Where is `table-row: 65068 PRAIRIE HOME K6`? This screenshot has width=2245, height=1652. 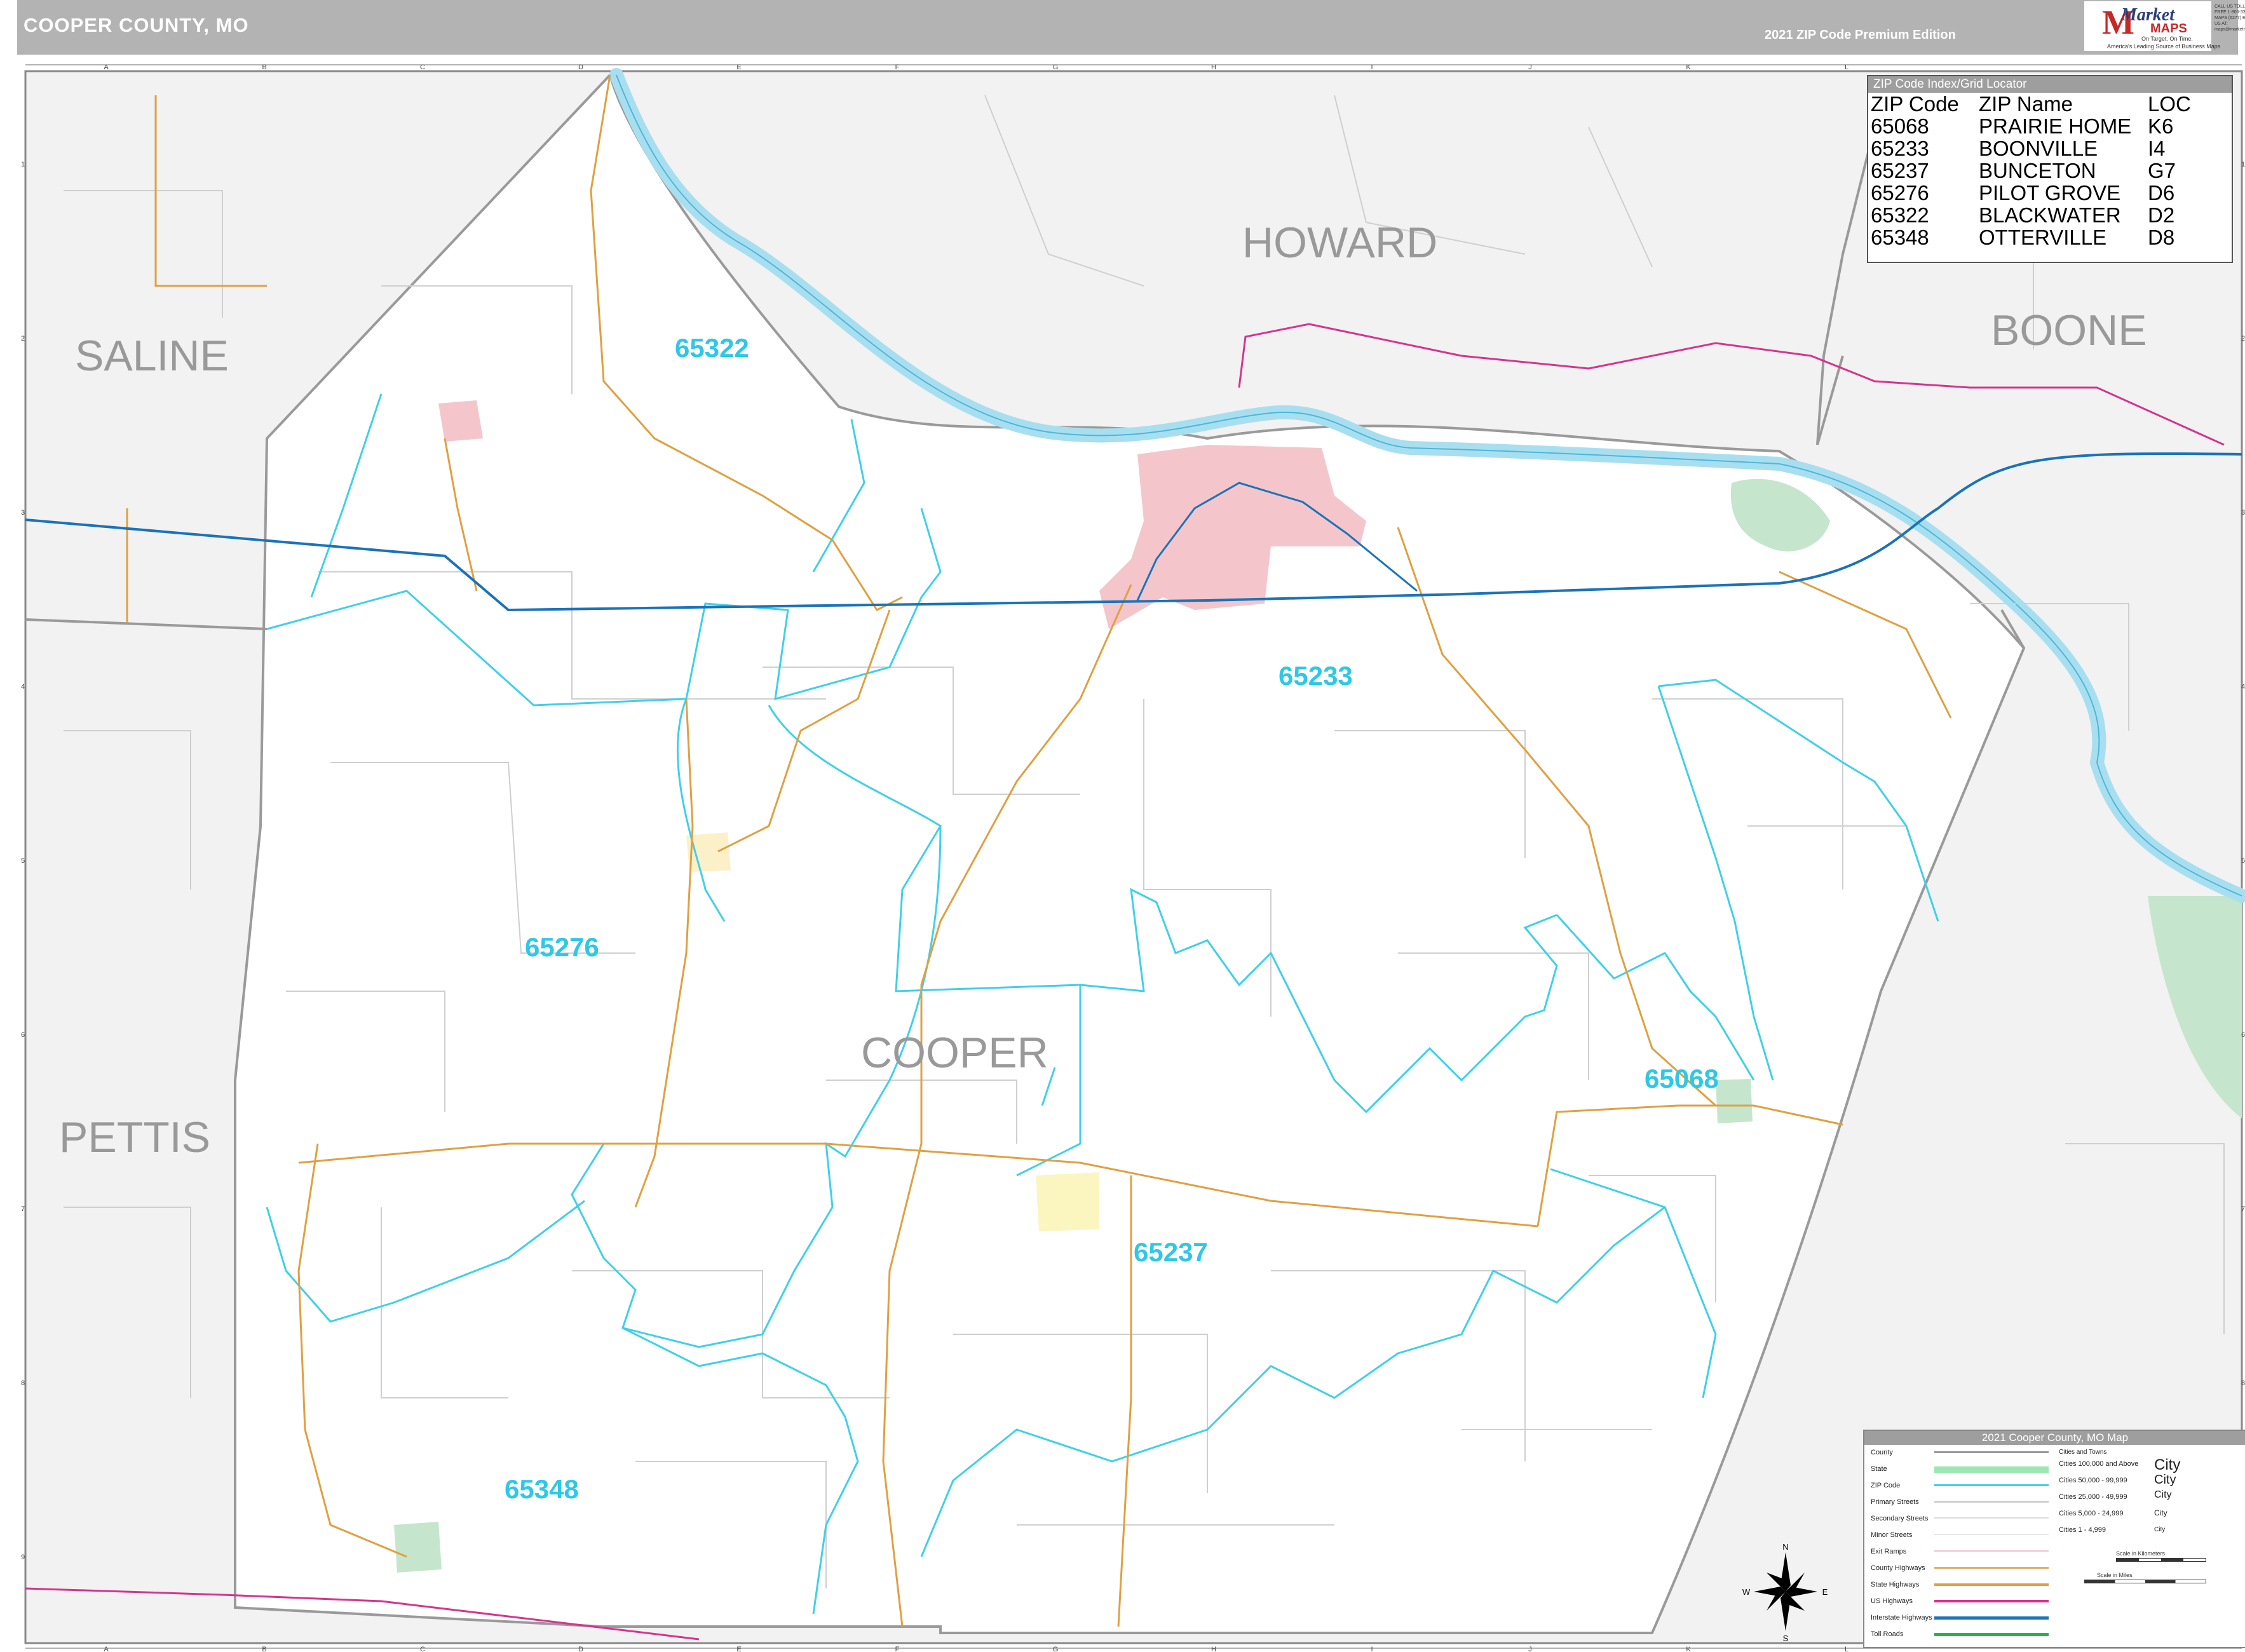 table-row: 65068 PRAIRIE HOME K6 is located at coordinates (2047, 126).